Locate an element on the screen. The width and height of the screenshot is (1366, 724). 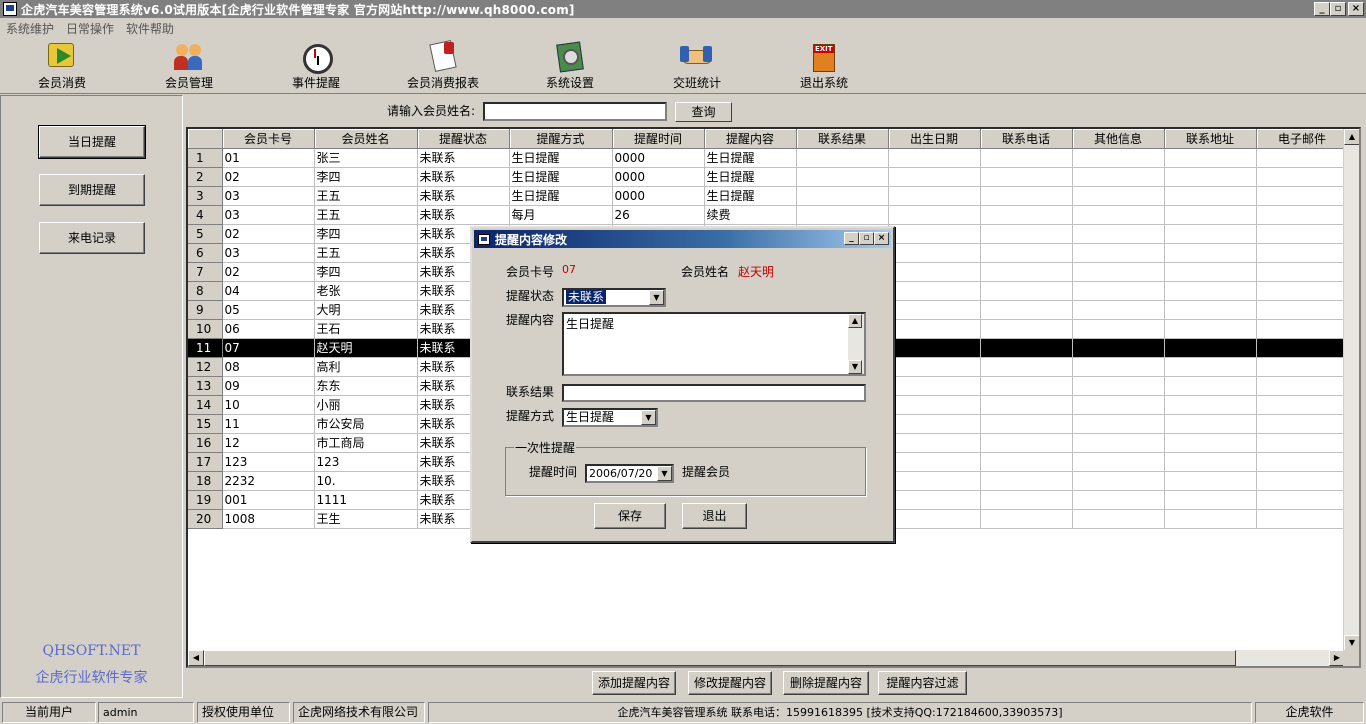
table-cell: 0000 is located at coordinates (658, 196).